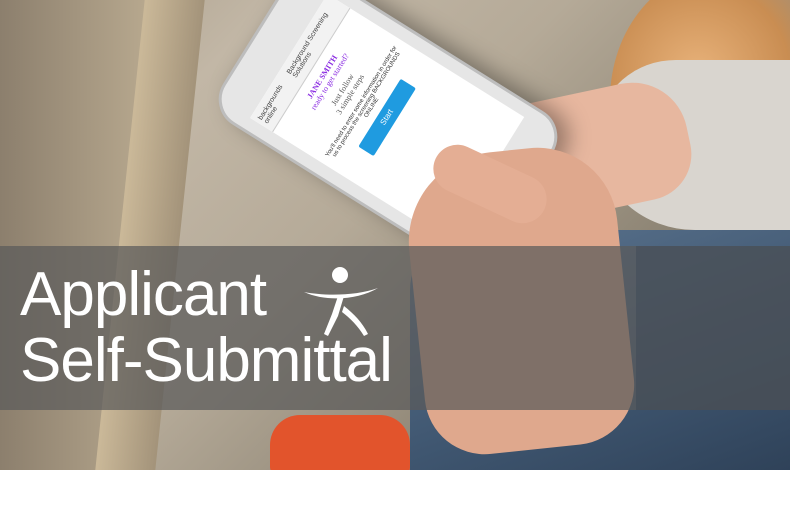  I want to click on person-logo-icon, so click(341, 301).